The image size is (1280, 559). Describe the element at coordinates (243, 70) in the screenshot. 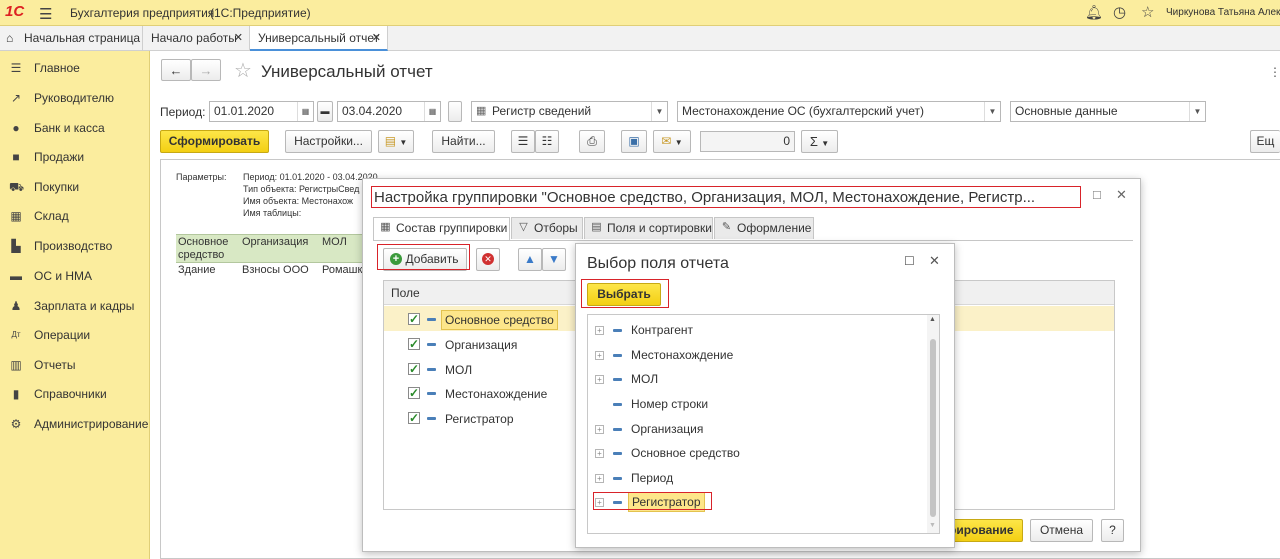

I see `favorite-star-icon: ☆` at that location.